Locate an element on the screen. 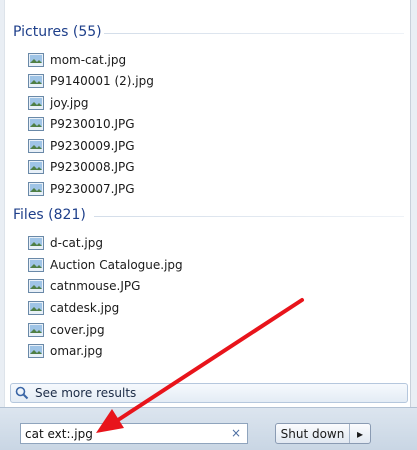 Image resolution: width=417 pixels, height=450 pixels. shut-down-options-arrow-icon: ▸ is located at coordinates (360, 433).